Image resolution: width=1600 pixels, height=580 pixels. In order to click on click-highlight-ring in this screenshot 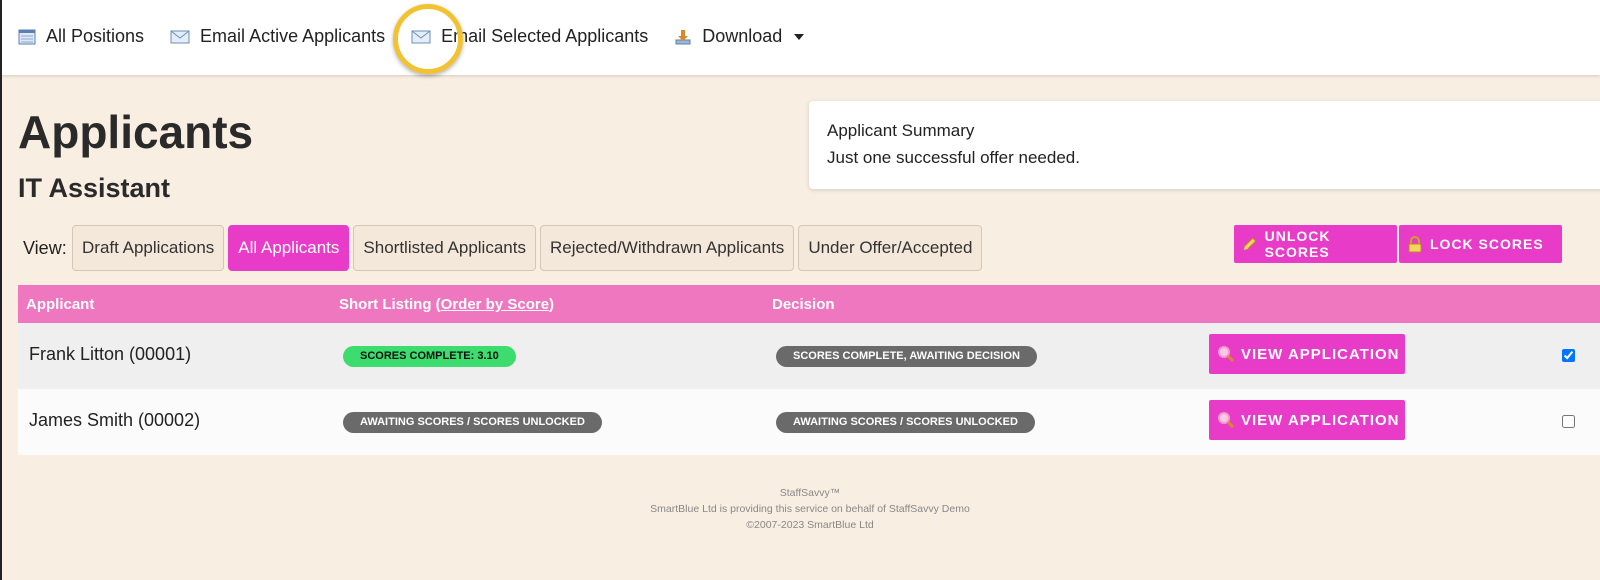, I will do `click(428, 39)`.